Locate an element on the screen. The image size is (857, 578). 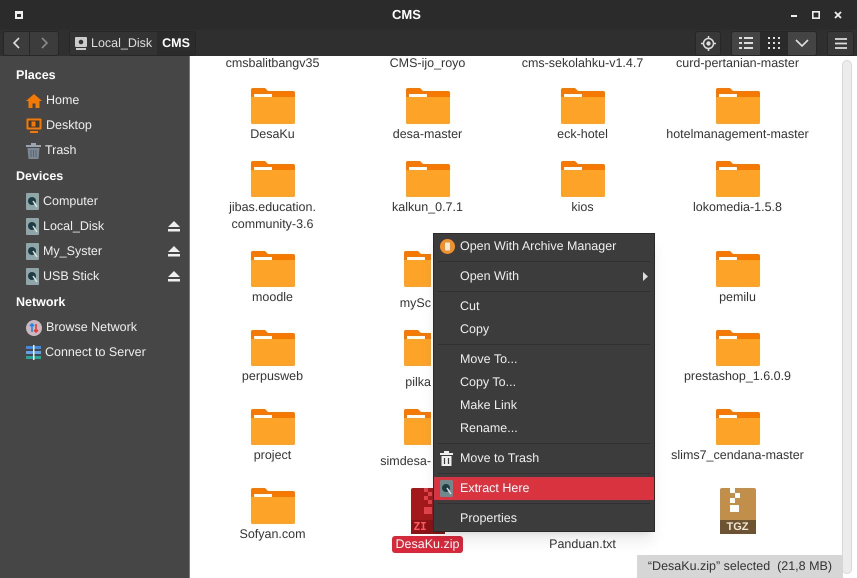
file-label: jibas.education. community-3.6 is located at coordinates (273, 216).